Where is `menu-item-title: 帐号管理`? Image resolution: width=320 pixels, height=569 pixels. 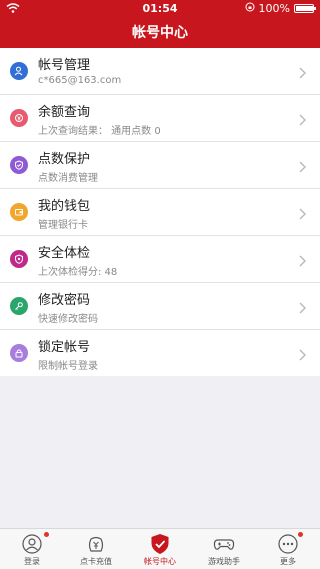 menu-item-title: 帐号管理 is located at coordinates (64, 65).